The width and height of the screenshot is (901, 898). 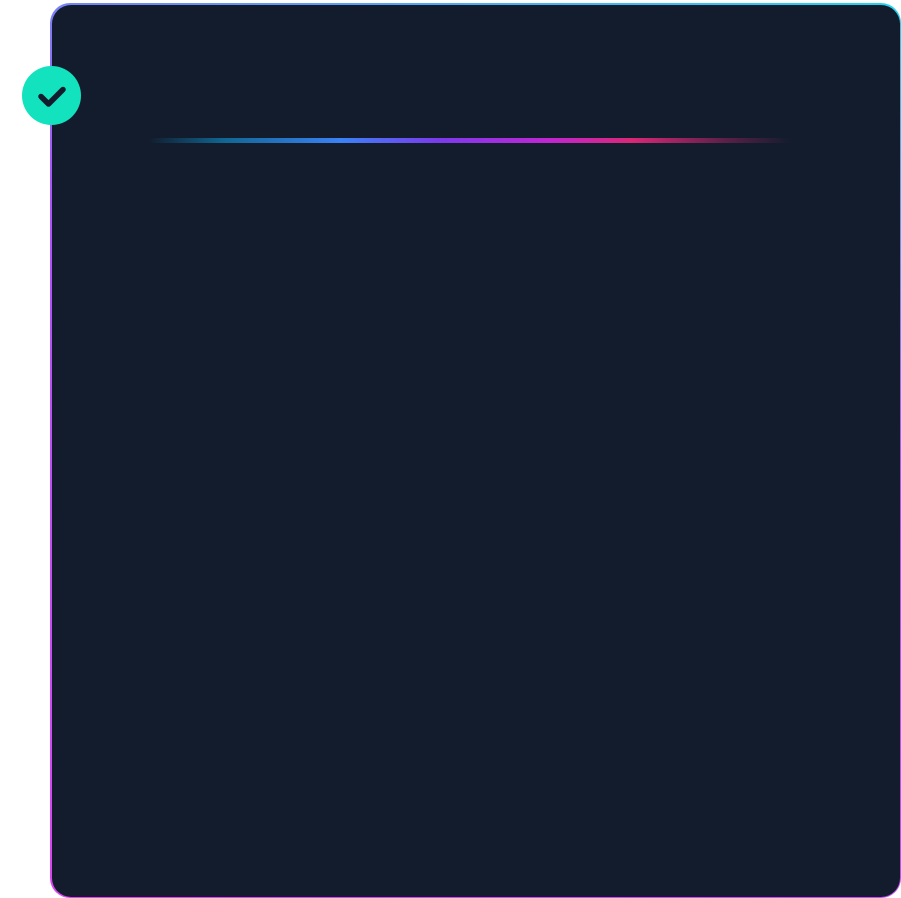 What do you see at coordinates (469, 140) in the screenshot?
I see `gradient-accent-divider` at bounding box center [469, 140].